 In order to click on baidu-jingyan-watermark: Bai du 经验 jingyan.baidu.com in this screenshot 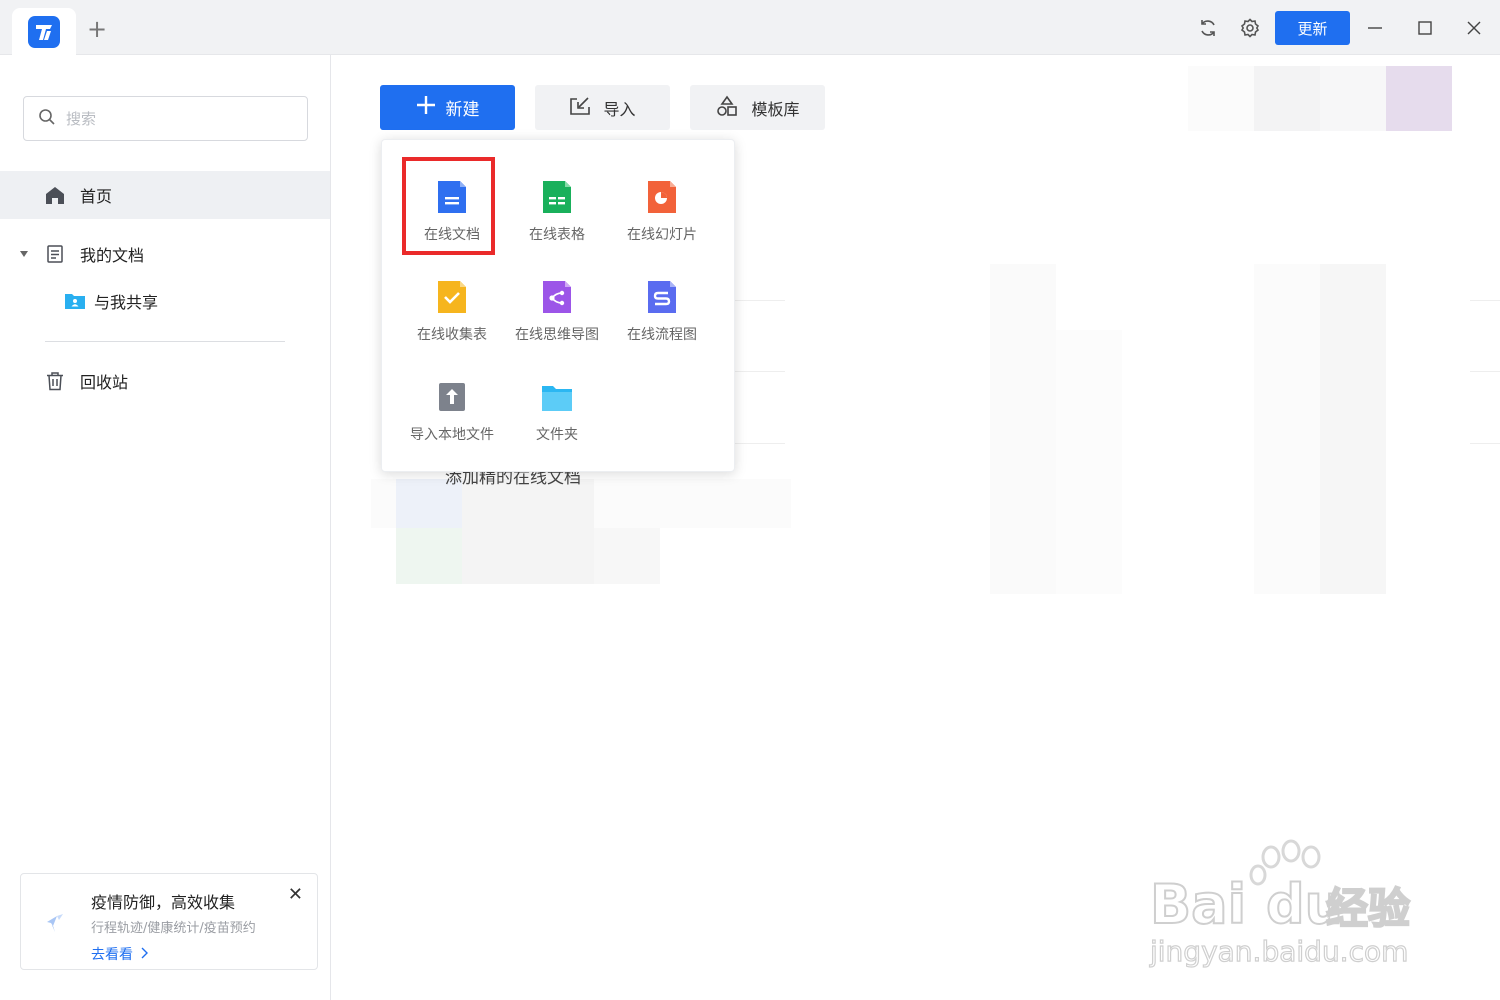, I will do `click(1288, 905)`.